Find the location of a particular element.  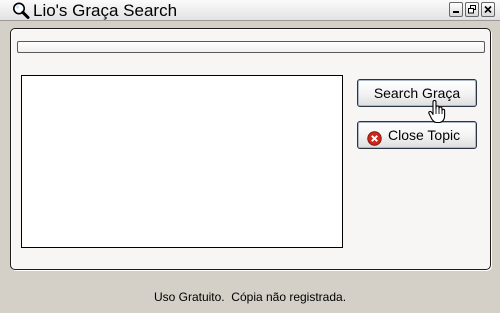

close-window-button is located at coordinates (488, 9).